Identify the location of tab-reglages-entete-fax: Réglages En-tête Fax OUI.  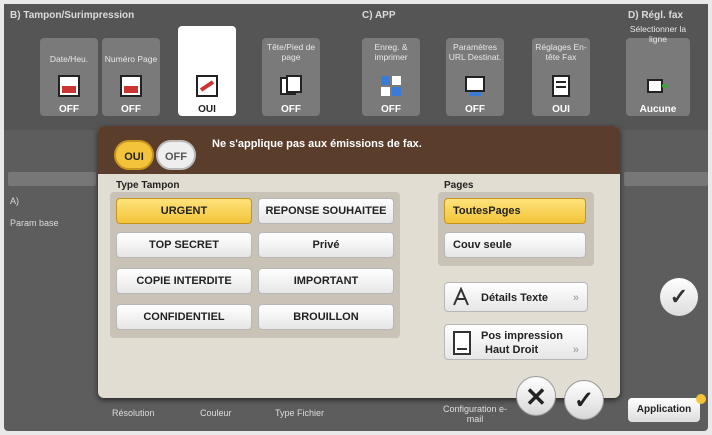
(561, 77).